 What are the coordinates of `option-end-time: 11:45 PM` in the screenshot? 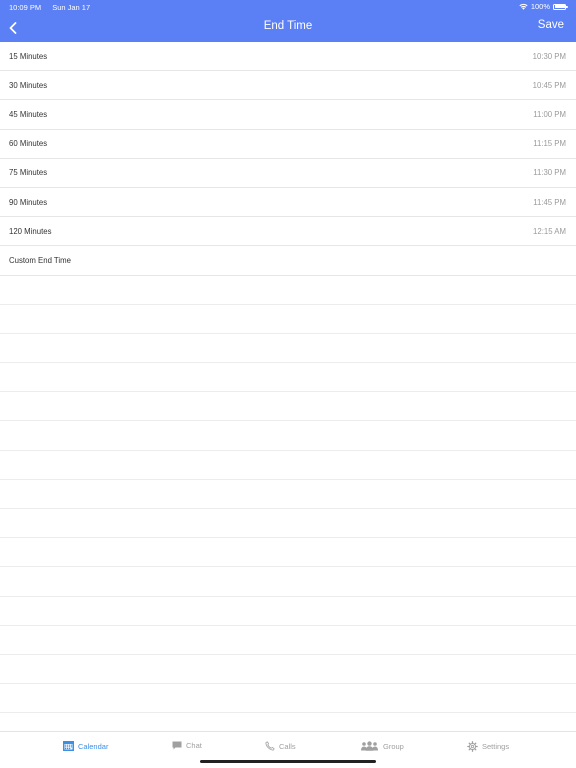 It's located at (549, 202).